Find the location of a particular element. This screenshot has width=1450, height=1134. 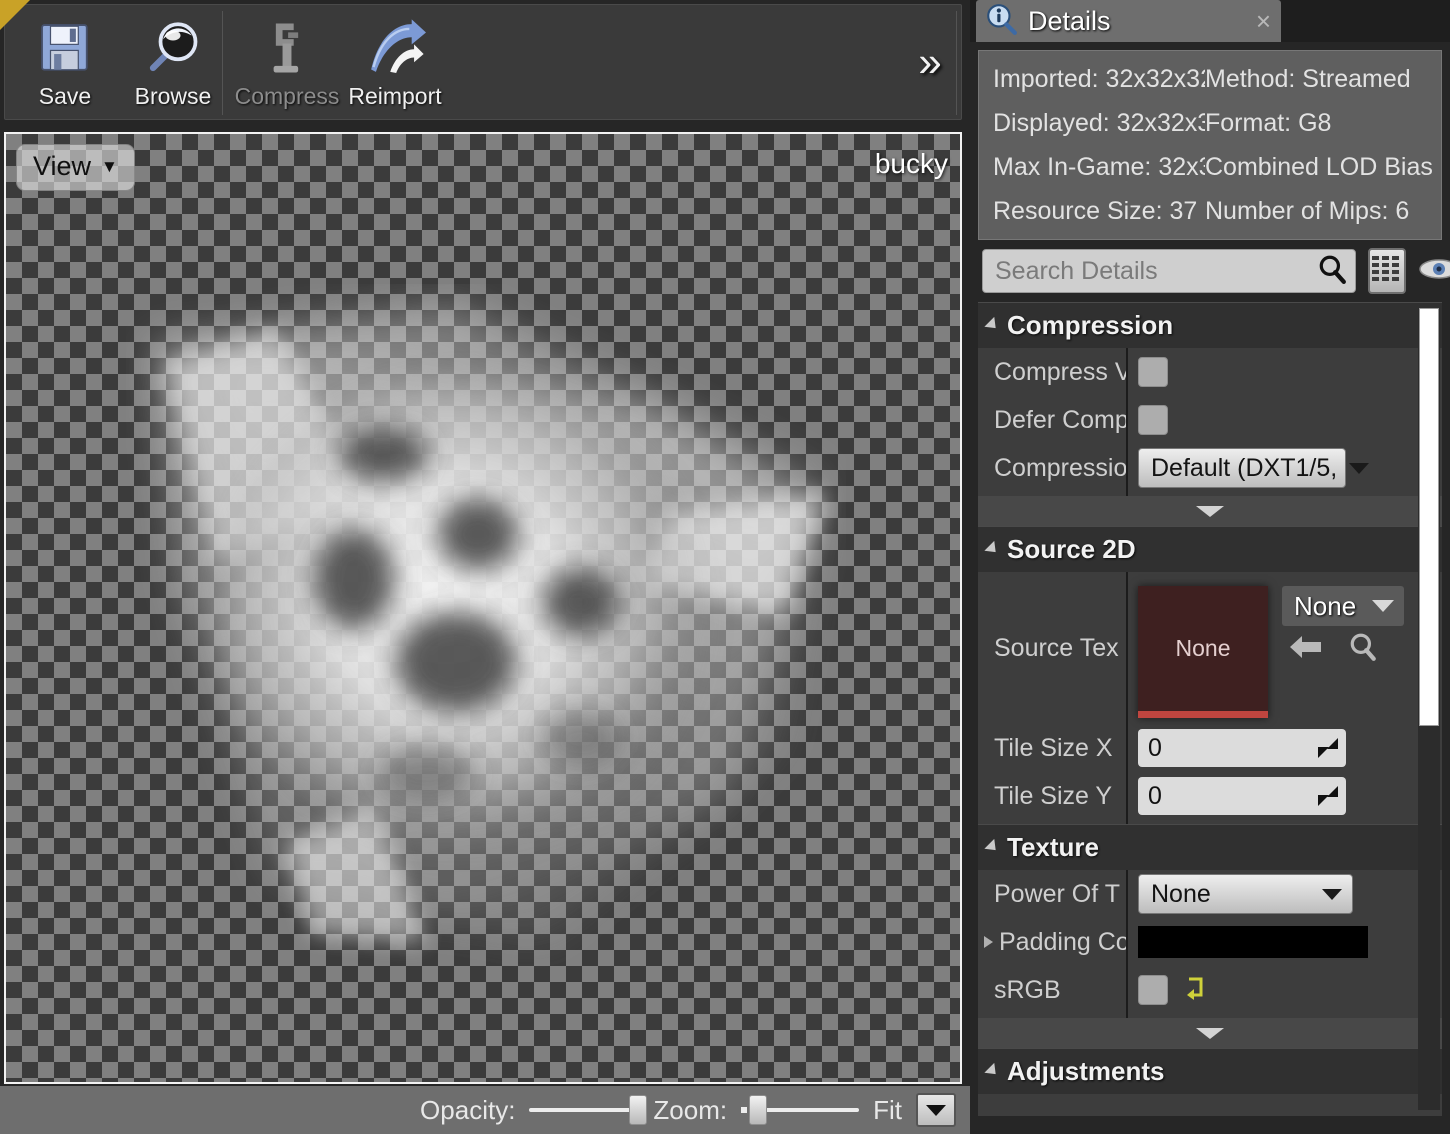

zoom-mode-dropdown is located at coordinates (936, 1110).